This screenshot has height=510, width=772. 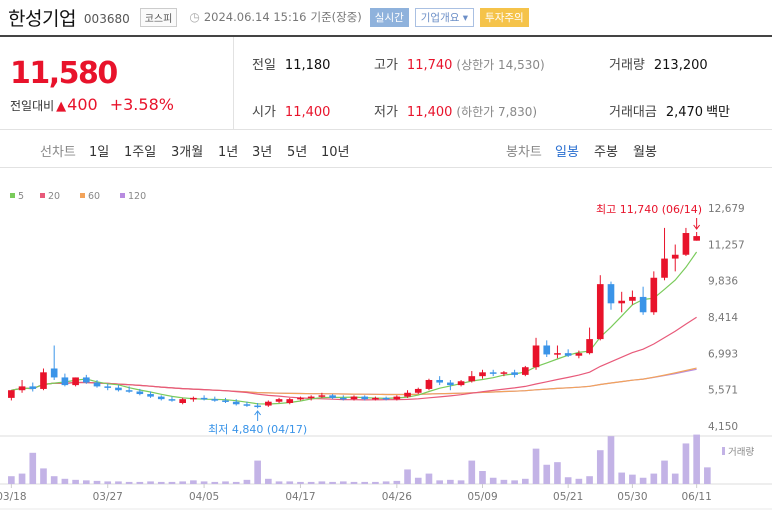 I want to click on tab-5y: 5년, so click(x=297, y=150).